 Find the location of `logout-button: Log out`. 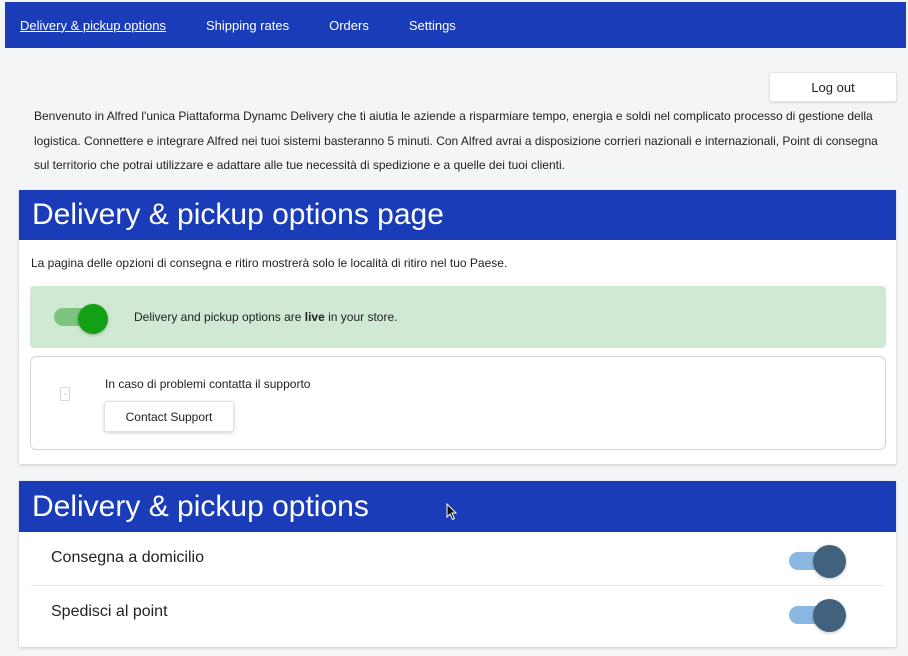

logout-button: Log out is located at coordinates (833, 87).